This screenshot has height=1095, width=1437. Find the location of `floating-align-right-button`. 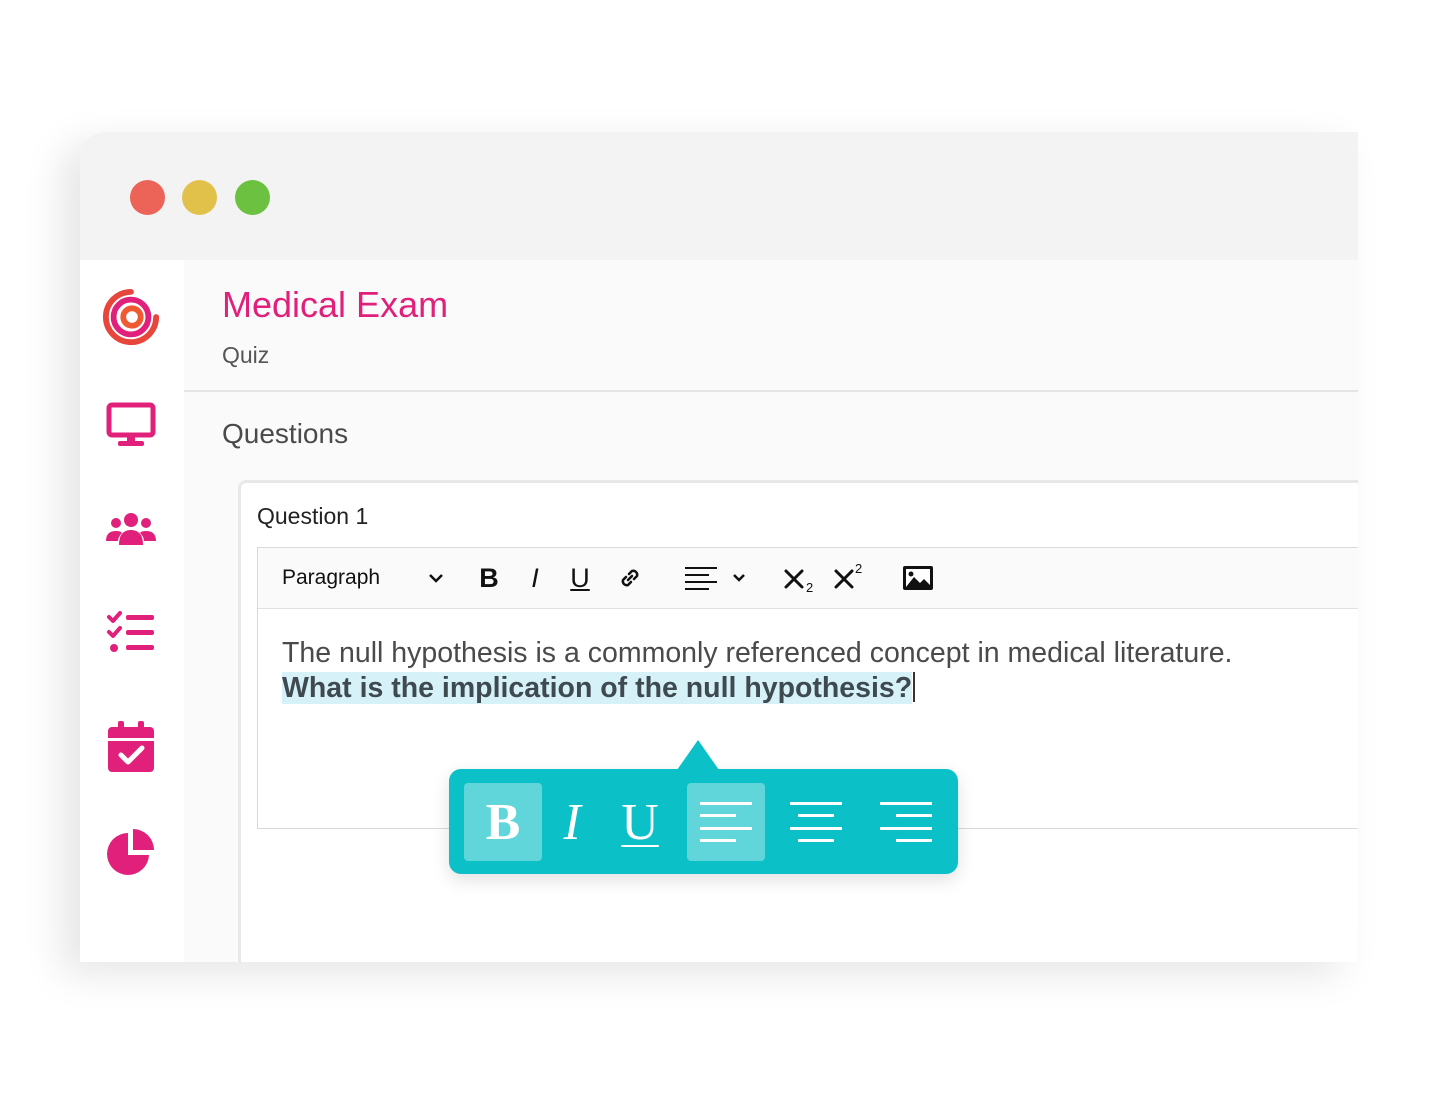

floating-align-right-button is located at coordinates (906, 822).